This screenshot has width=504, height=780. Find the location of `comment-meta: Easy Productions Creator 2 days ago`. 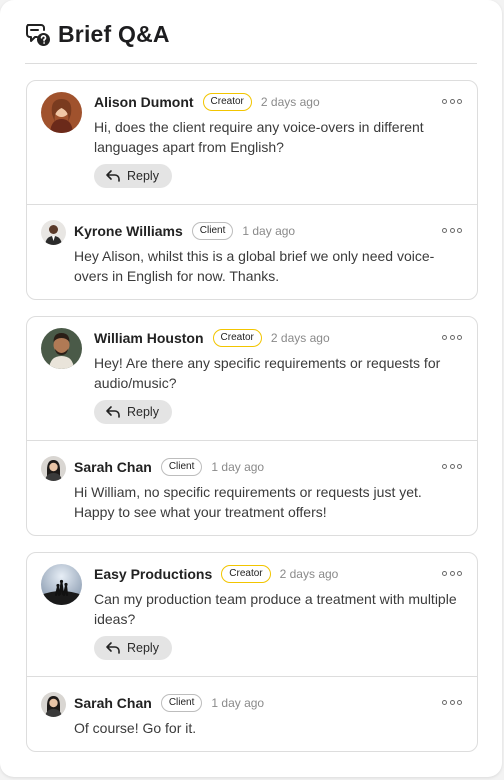

comment-meta: Easy Productions Creator 2 days ago is located at coordinates (216, 574).